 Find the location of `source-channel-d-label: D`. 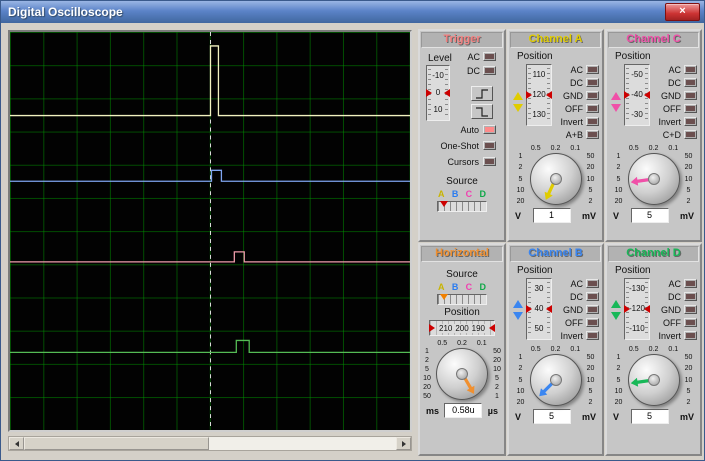

source-channel-d-label: D is located at coordinates (482, 194).